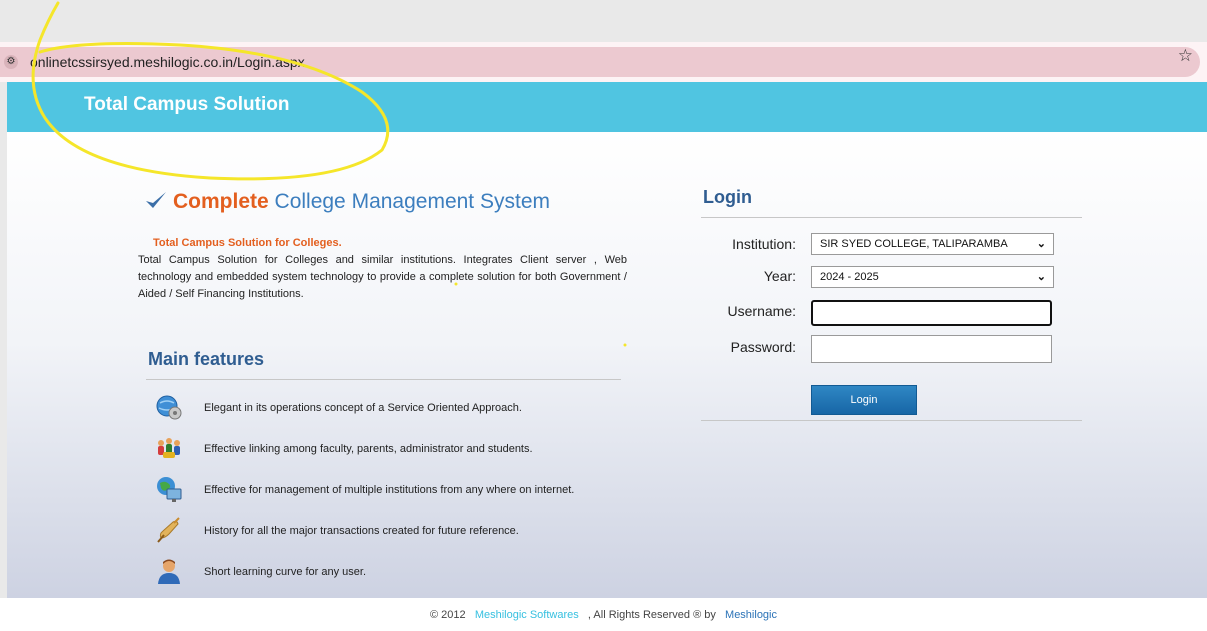 This screenshot has height=631, width=1207. What do you see at coordinates (247, 243) in the screenshot?
I see `intro-subtitle: Total Campus Solution for Colleges.` at bounding box center [247, 243].